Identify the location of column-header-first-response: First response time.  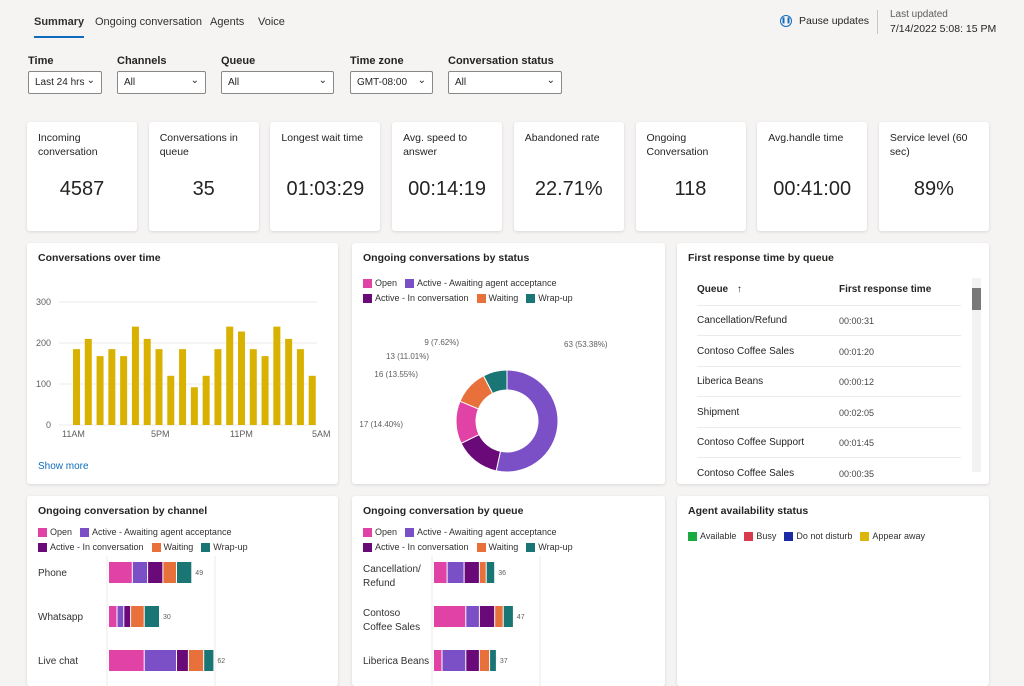
(885, 289).